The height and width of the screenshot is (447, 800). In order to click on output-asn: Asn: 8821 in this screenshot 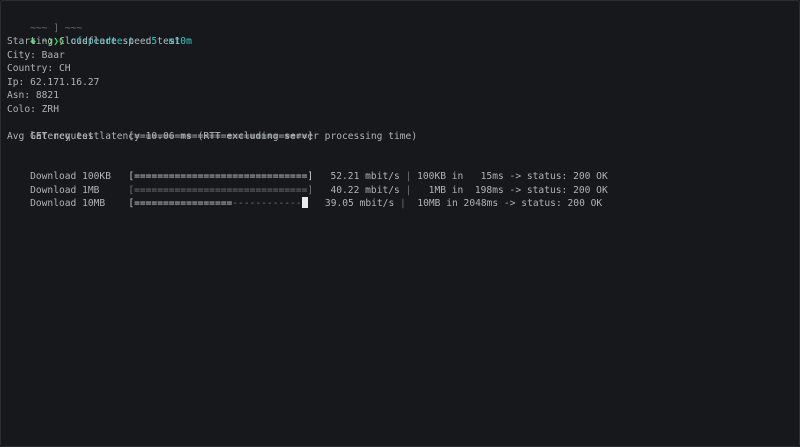, I will do `click(33, 95)`.